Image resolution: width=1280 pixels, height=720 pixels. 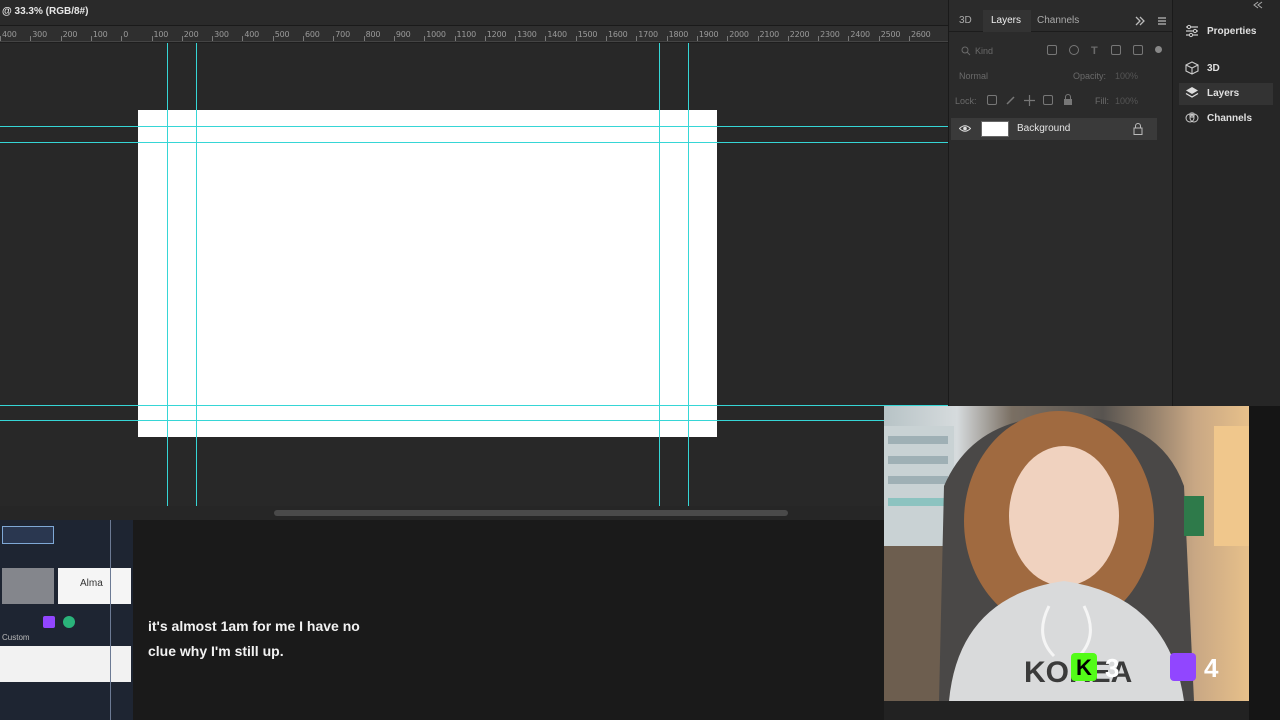 What do you see at coordinates (1162, 21) in the screenshot?
I see `panel-menu-icon` at bounding box center [1162, 21].